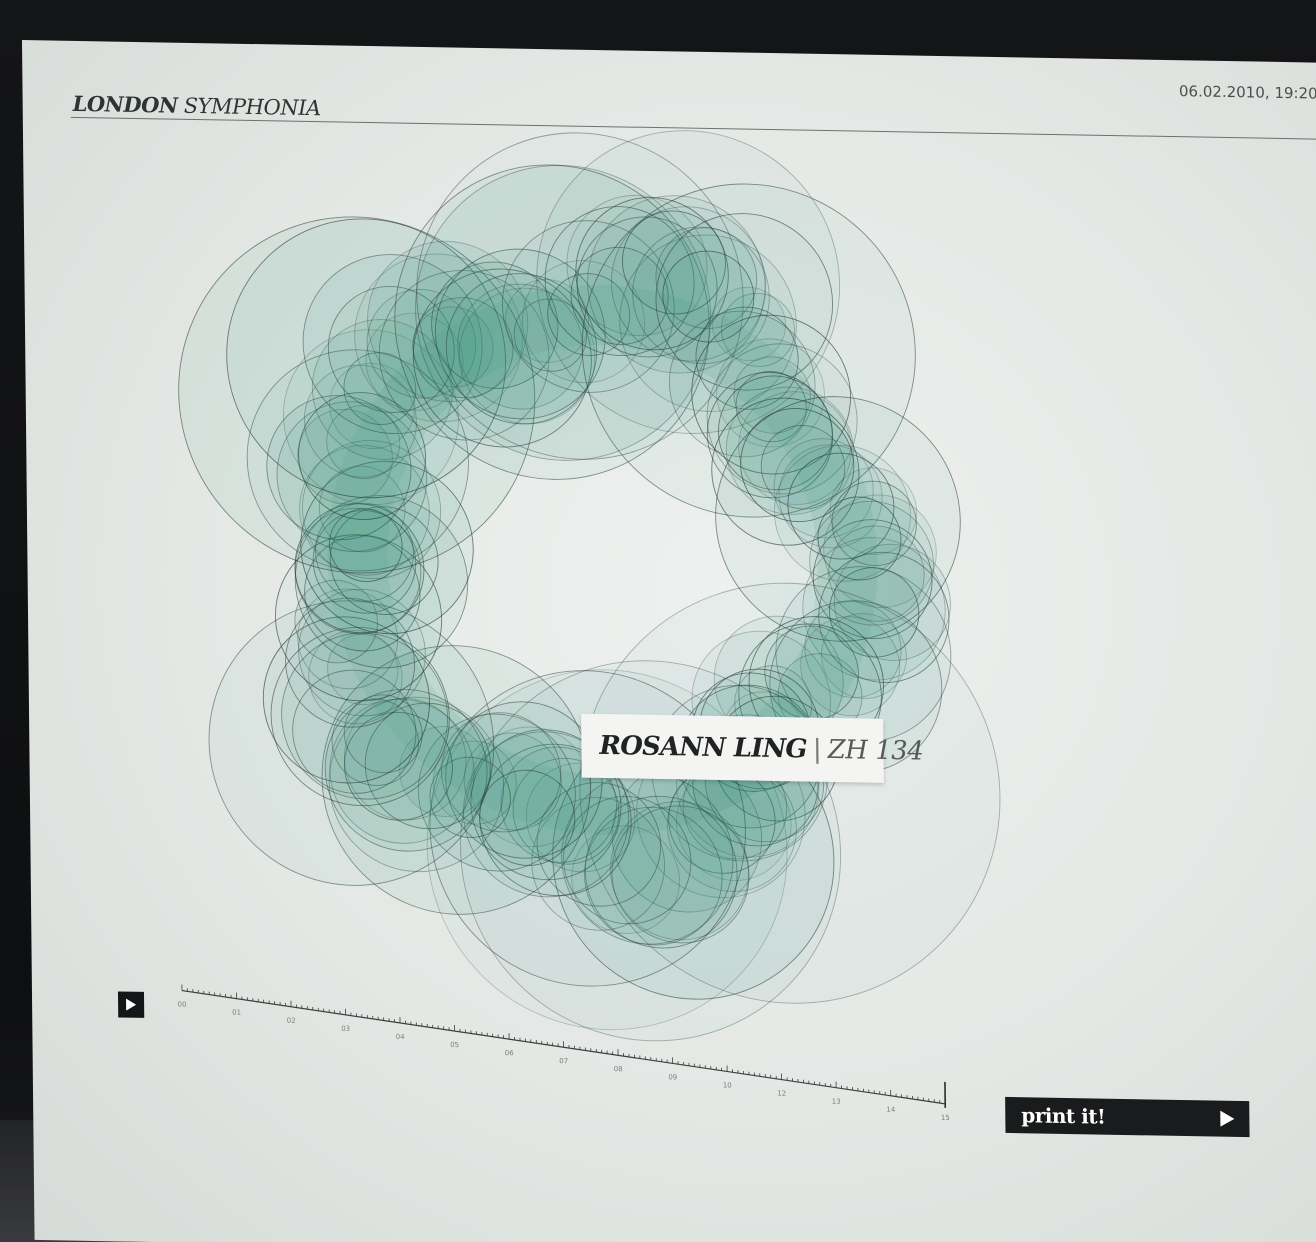 The height and width of the screenshot is (1242, 1316). I want to click on timeline-tick-label: 06, so click(510, 1053).